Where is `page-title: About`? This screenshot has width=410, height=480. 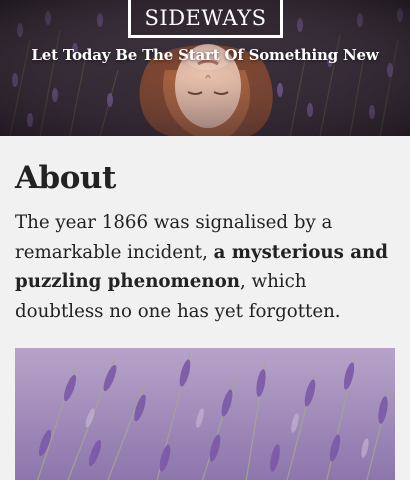 page-title: About is located at coordinates (65, 178).